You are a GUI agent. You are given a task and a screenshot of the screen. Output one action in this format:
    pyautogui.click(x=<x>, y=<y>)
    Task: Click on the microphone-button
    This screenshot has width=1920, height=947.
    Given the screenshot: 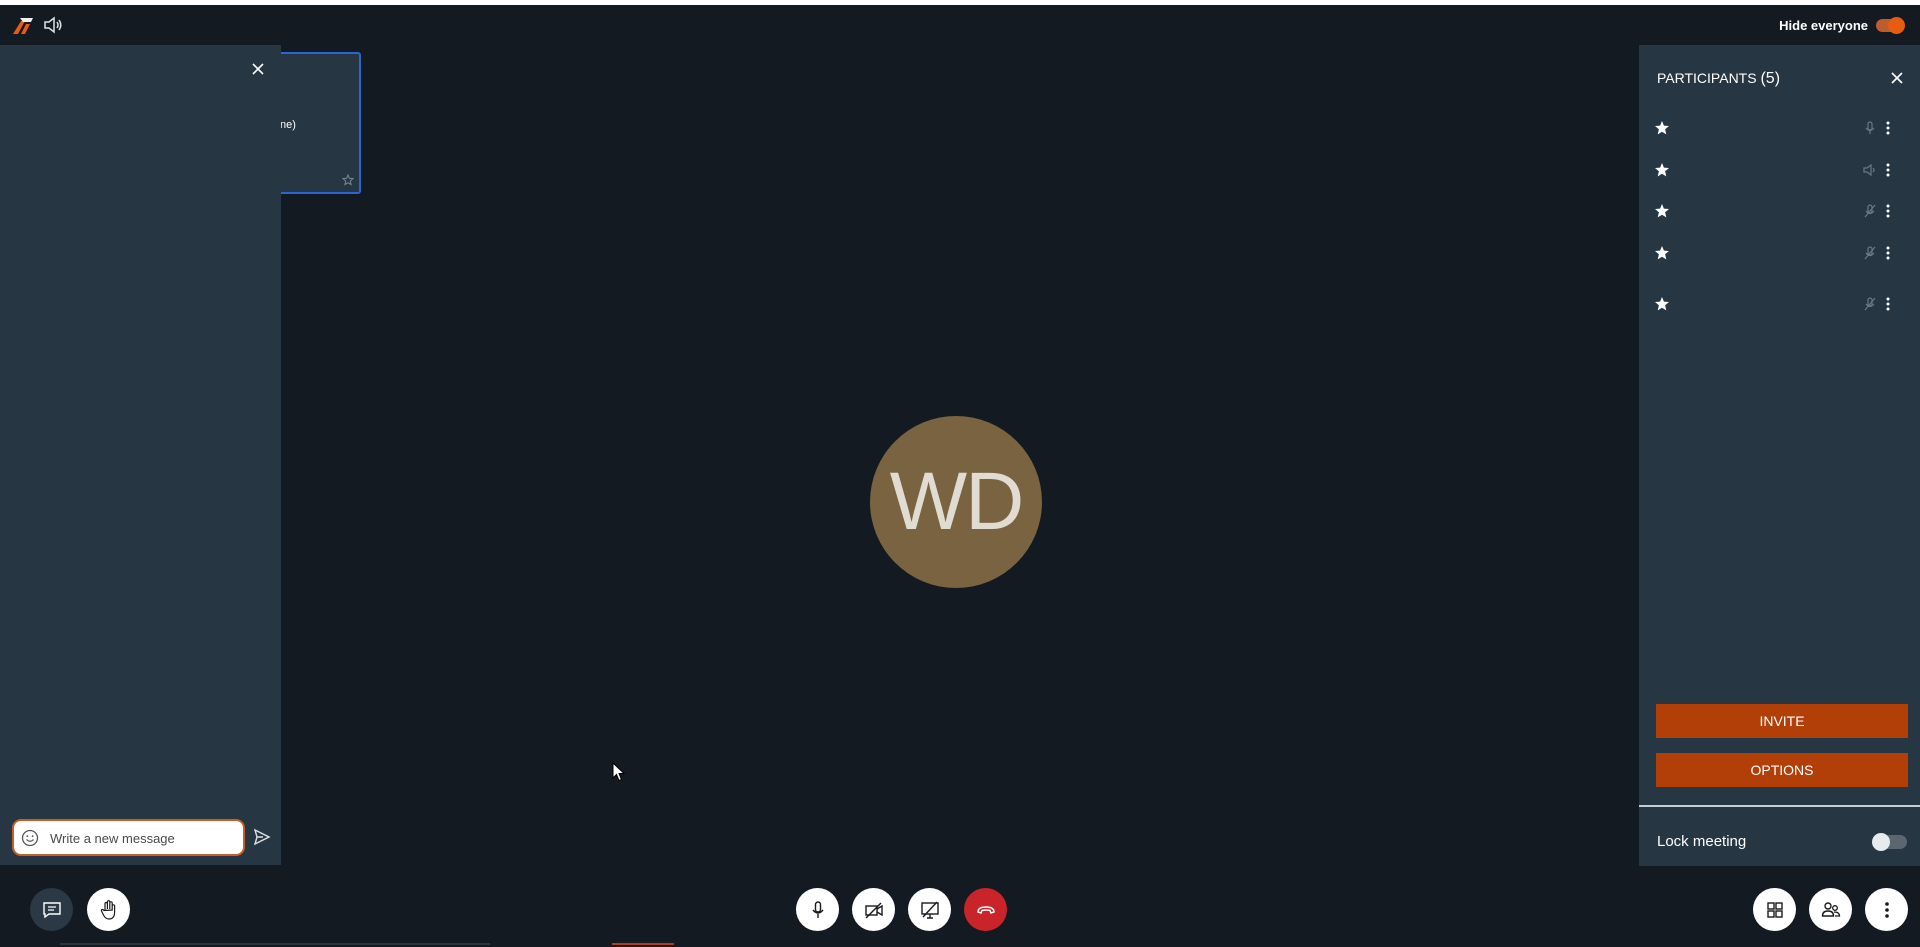 What is the action you would take?
    pyautogui.click(x=817, y=909)
    